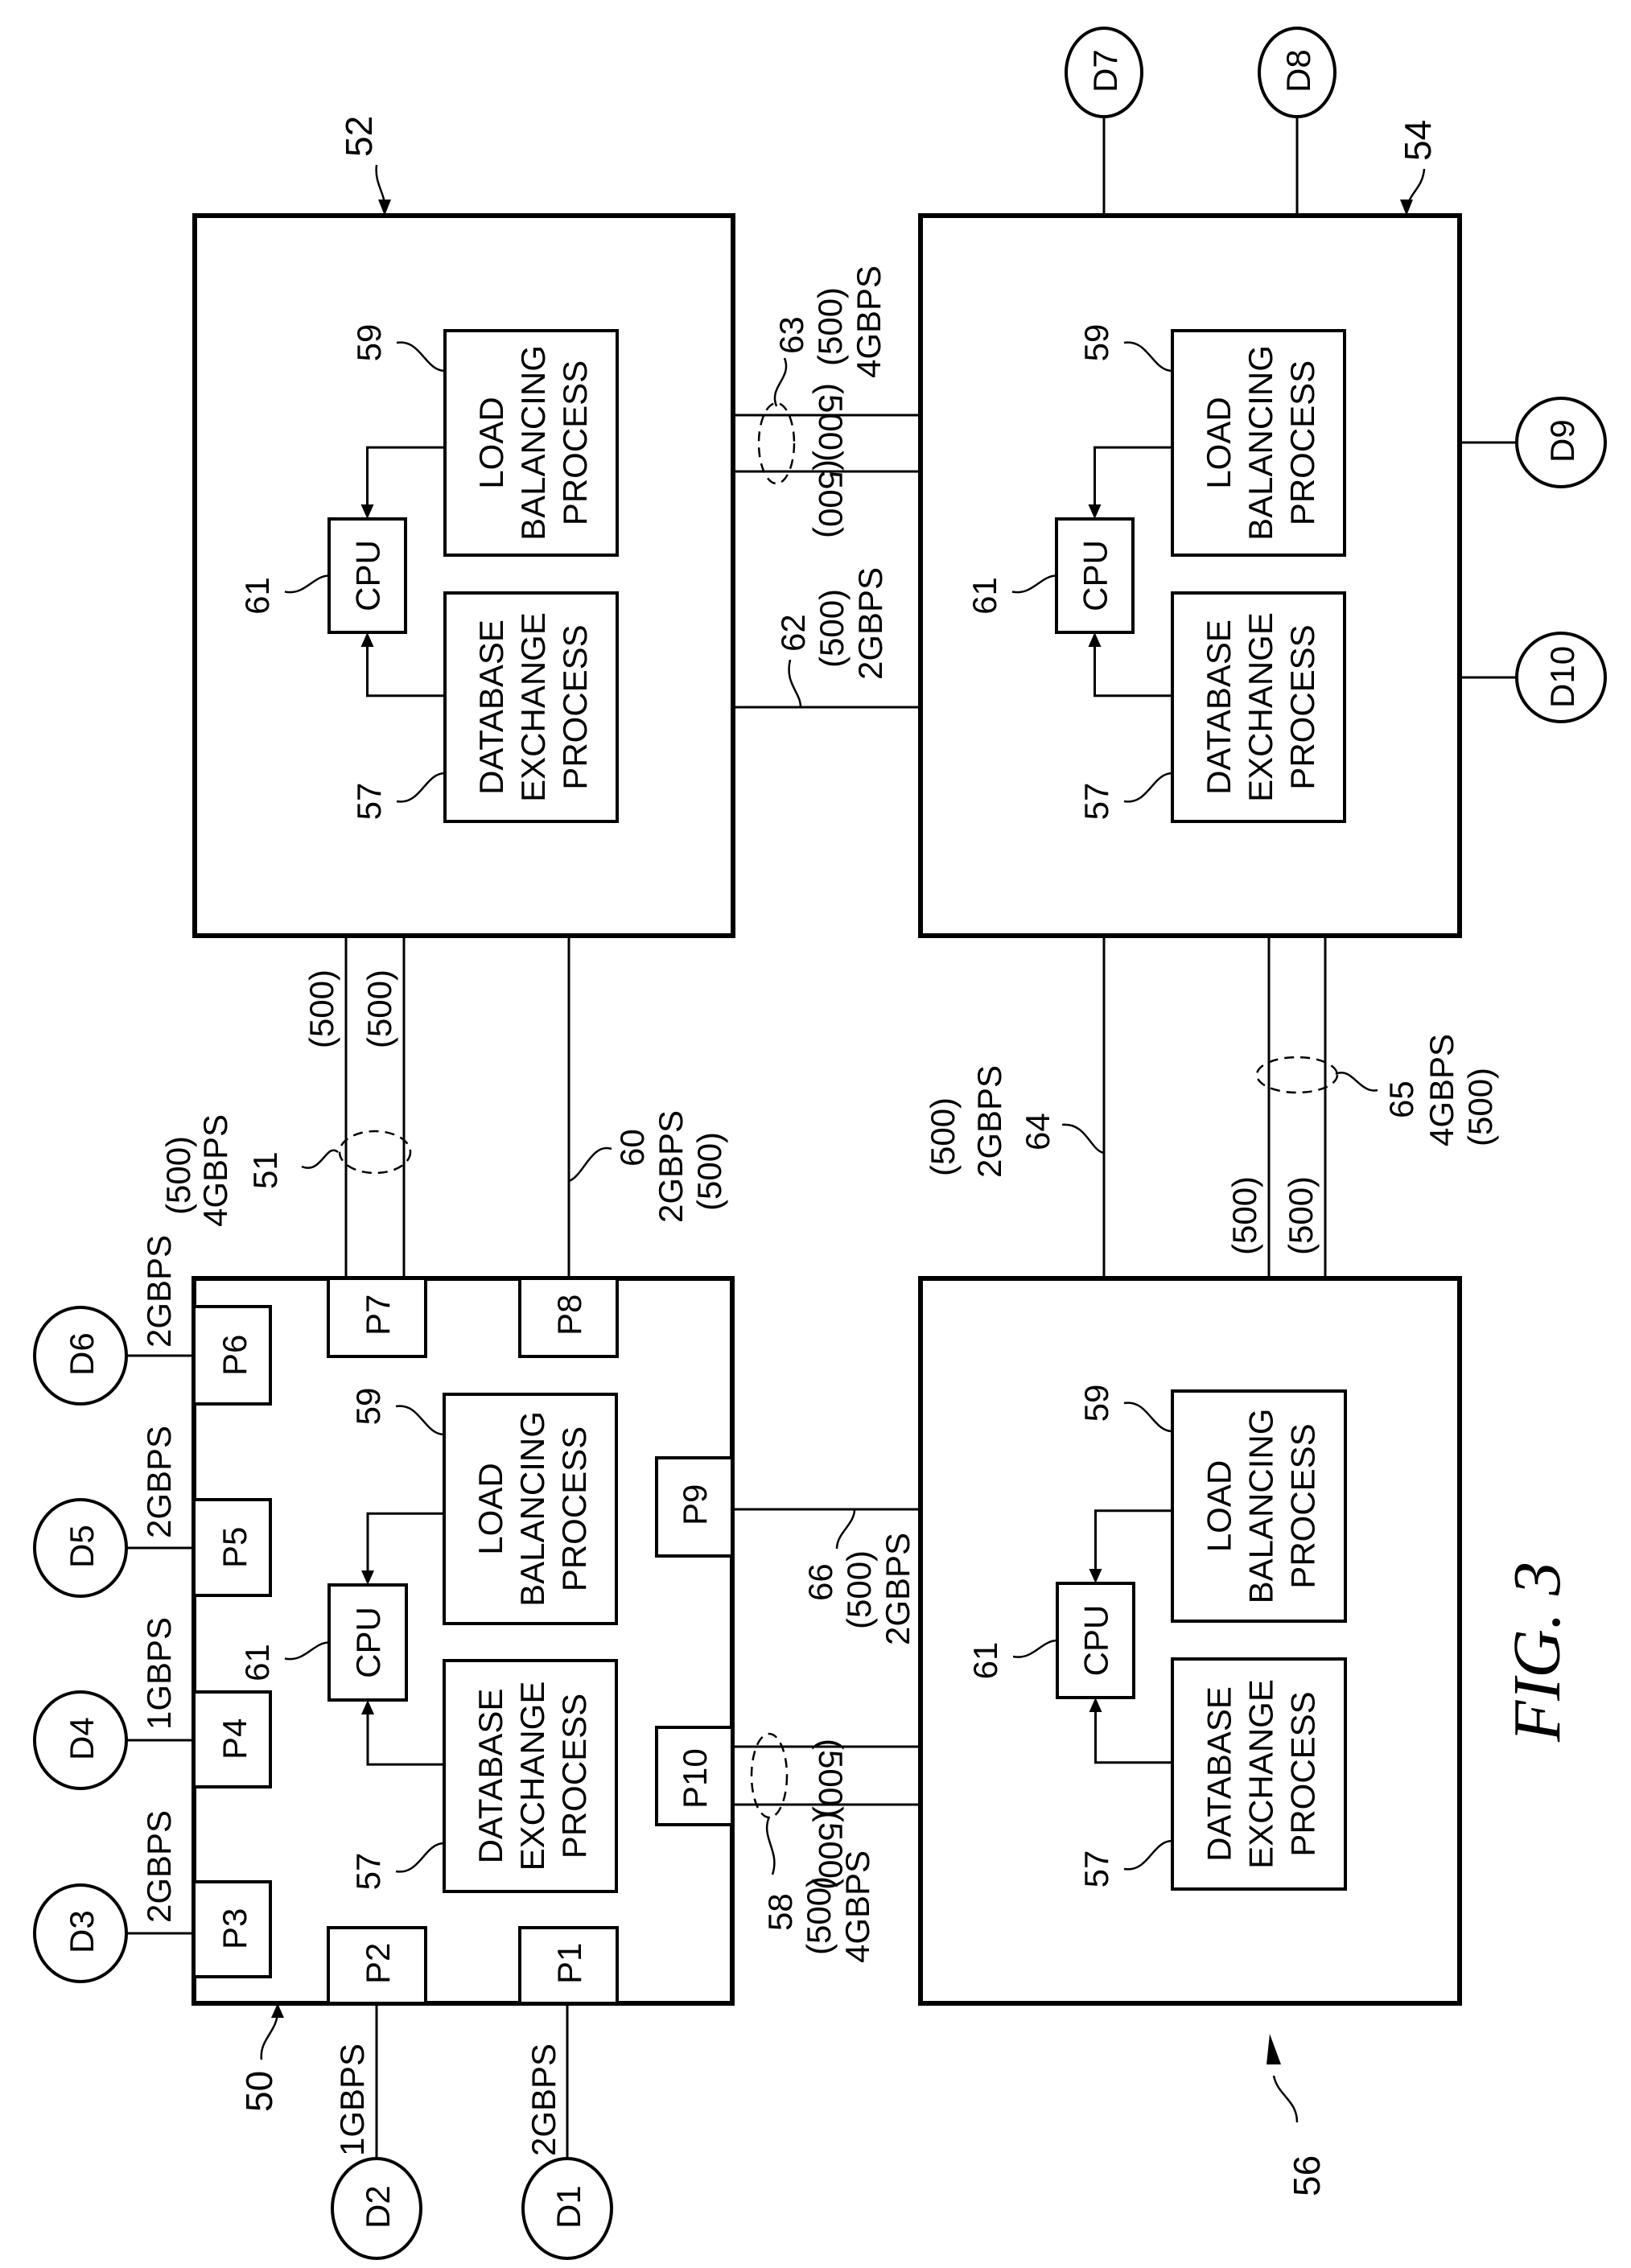 This screenshot has height=2268, width=1631. What do you see at coordinates (82, 1354) in the screenshot?
I see `svg-text: D6` at bounding box center [82, 1354].